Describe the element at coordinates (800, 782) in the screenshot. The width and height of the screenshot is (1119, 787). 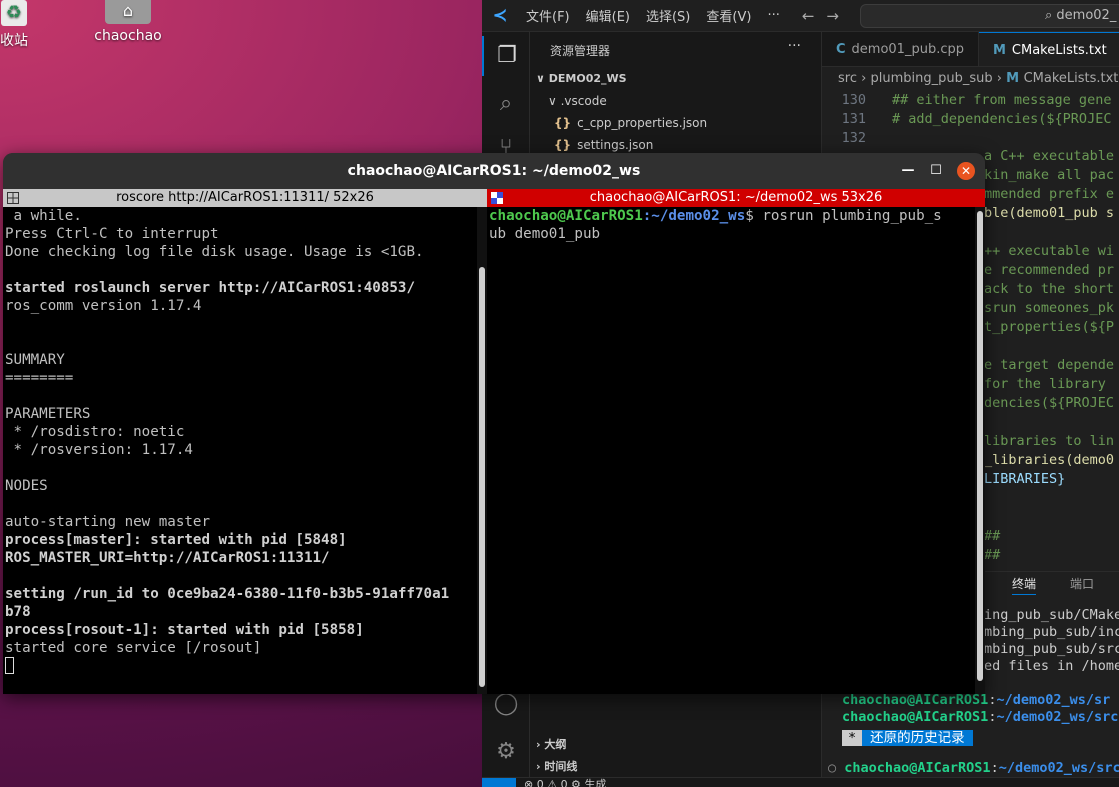
I see `status-bar: ⊗ 0 ⚠ 0 ⚙ 生成` at that location.